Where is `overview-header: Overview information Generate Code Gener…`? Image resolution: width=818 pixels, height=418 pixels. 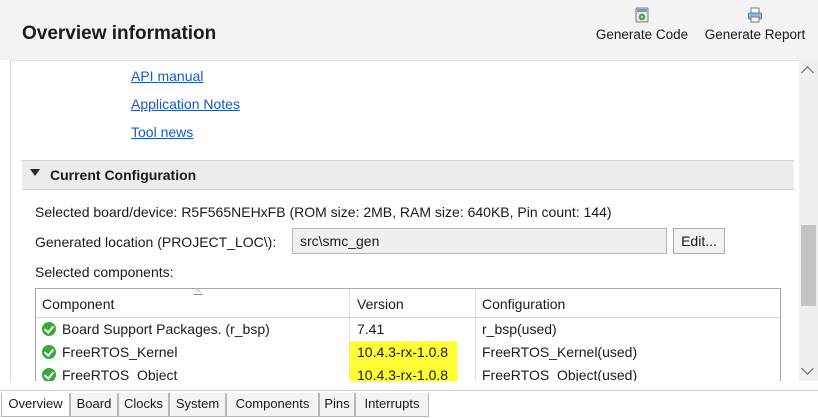
overview-header: Overview information Generate Code Gener… is located at coordinates (409, 30).